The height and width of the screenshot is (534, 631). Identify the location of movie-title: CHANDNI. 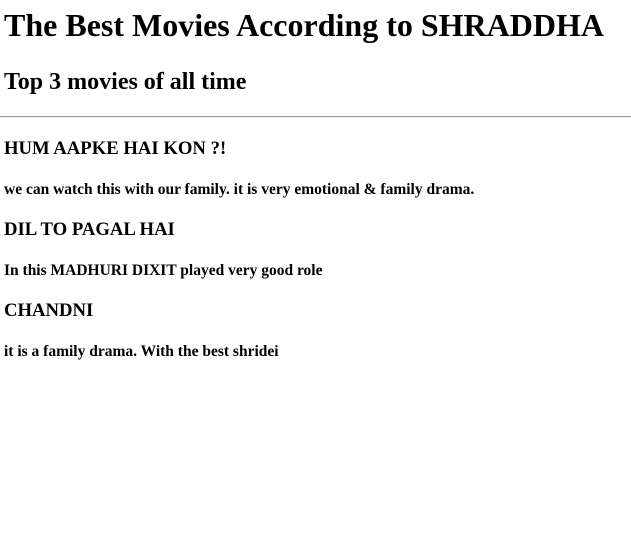
(49, 310).